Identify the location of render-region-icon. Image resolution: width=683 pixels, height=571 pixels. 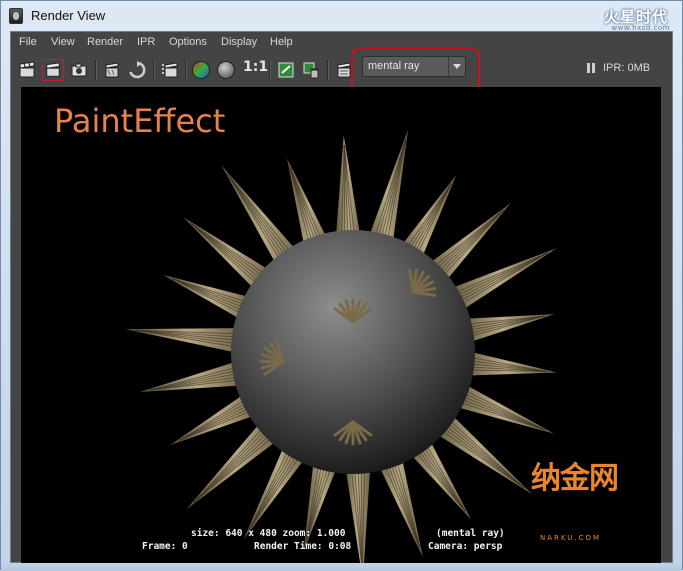
(53, 70).